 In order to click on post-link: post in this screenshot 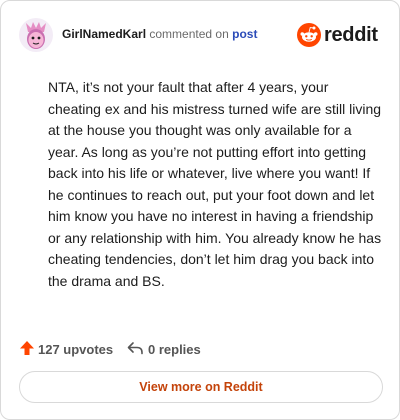, I will do `click(244, 34)`.